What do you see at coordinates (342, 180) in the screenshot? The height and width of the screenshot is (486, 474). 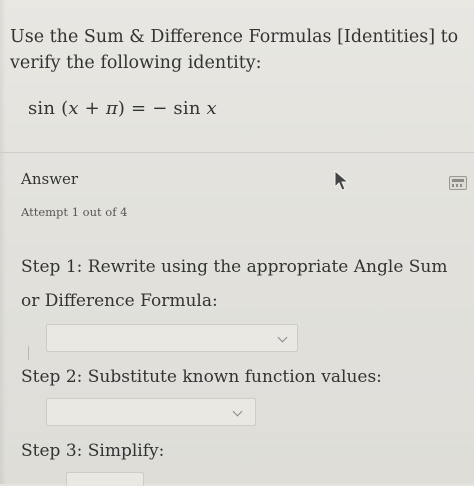 I see `mouse-pointer-icon` at bounding box center [342, 180].